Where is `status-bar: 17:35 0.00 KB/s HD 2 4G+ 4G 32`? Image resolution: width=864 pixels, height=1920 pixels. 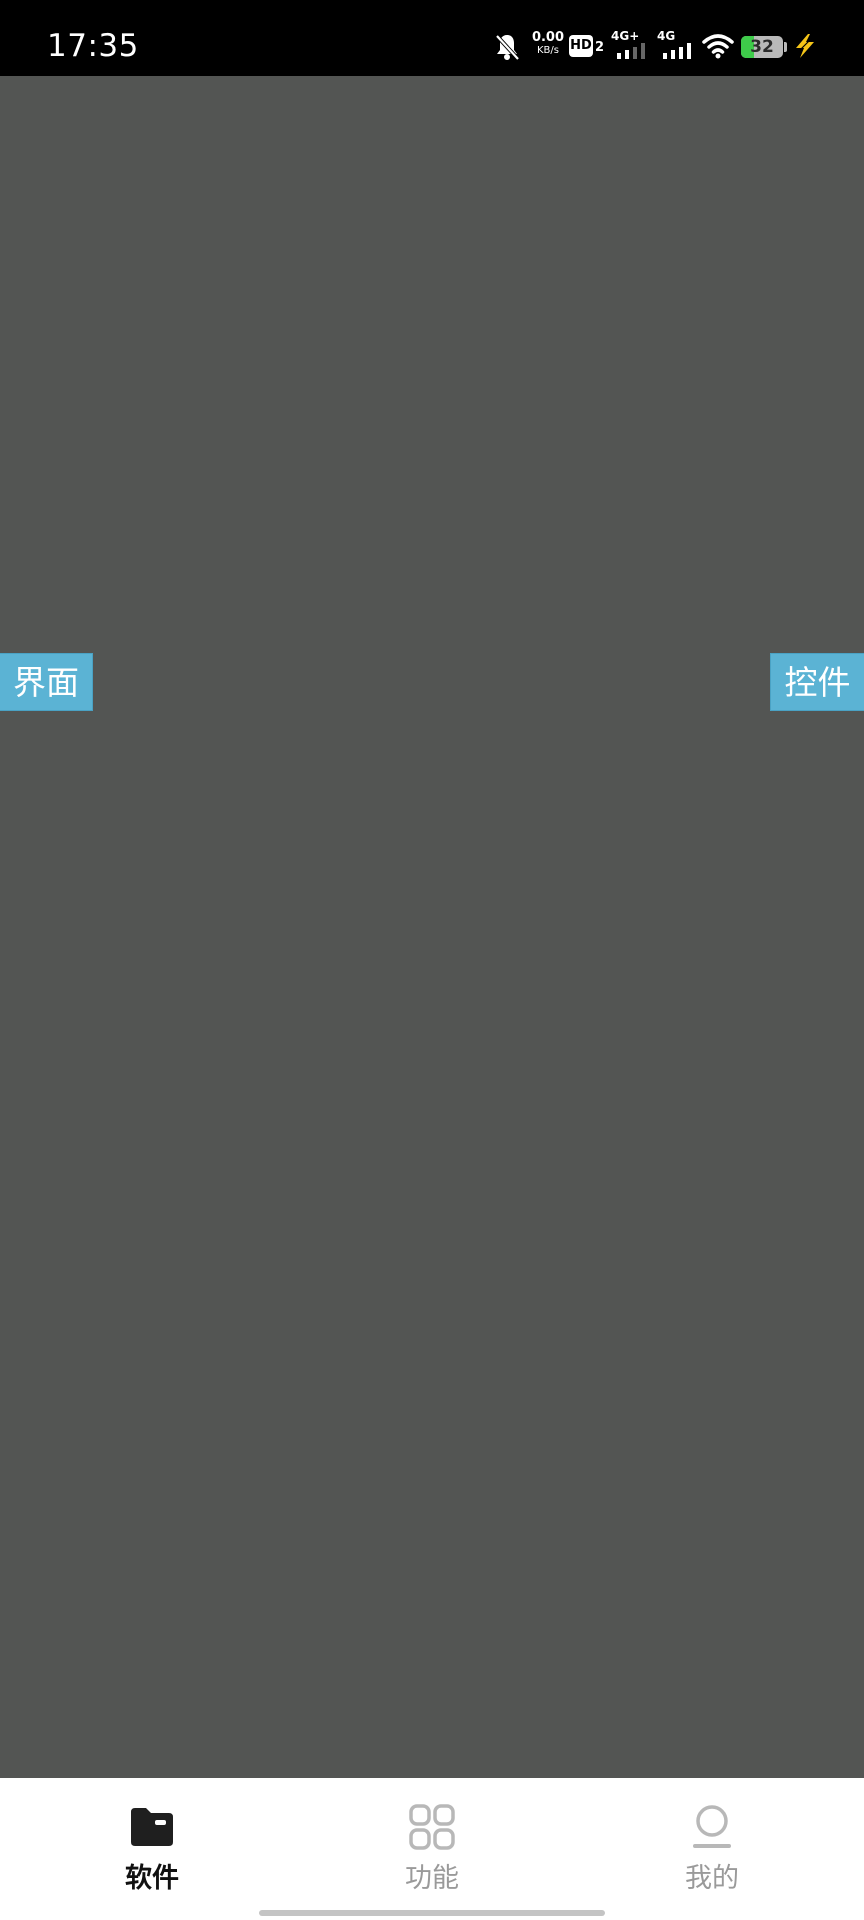 status-bar: 17:35 0.00 KB/s HD 2 4G+ 4G 32 is located at coordinates (432, 38).